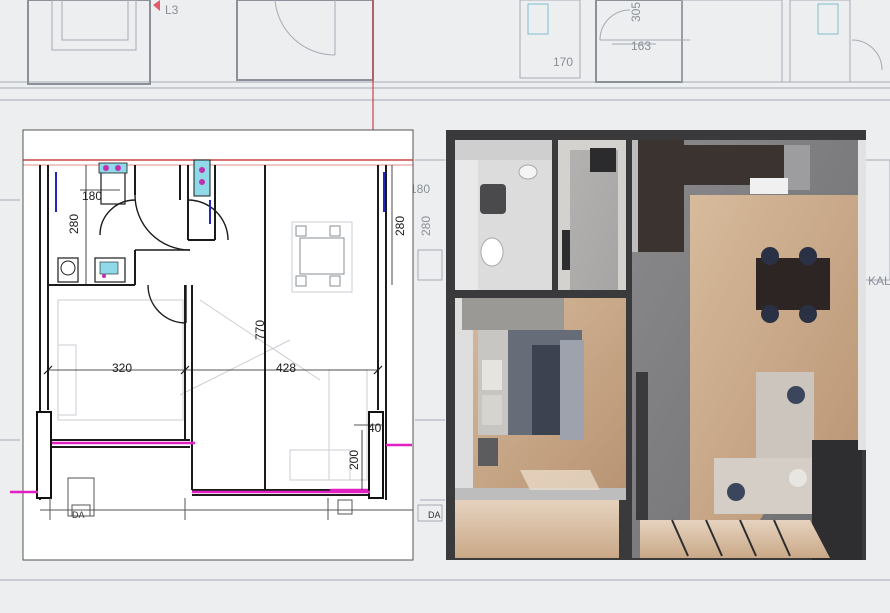 Image resolution: width=890 pixels, height=613 pixels. What do you see at coordinates (785, 422) in the screenshot?
I see `render-sofa` at bounding box center [785, 422].